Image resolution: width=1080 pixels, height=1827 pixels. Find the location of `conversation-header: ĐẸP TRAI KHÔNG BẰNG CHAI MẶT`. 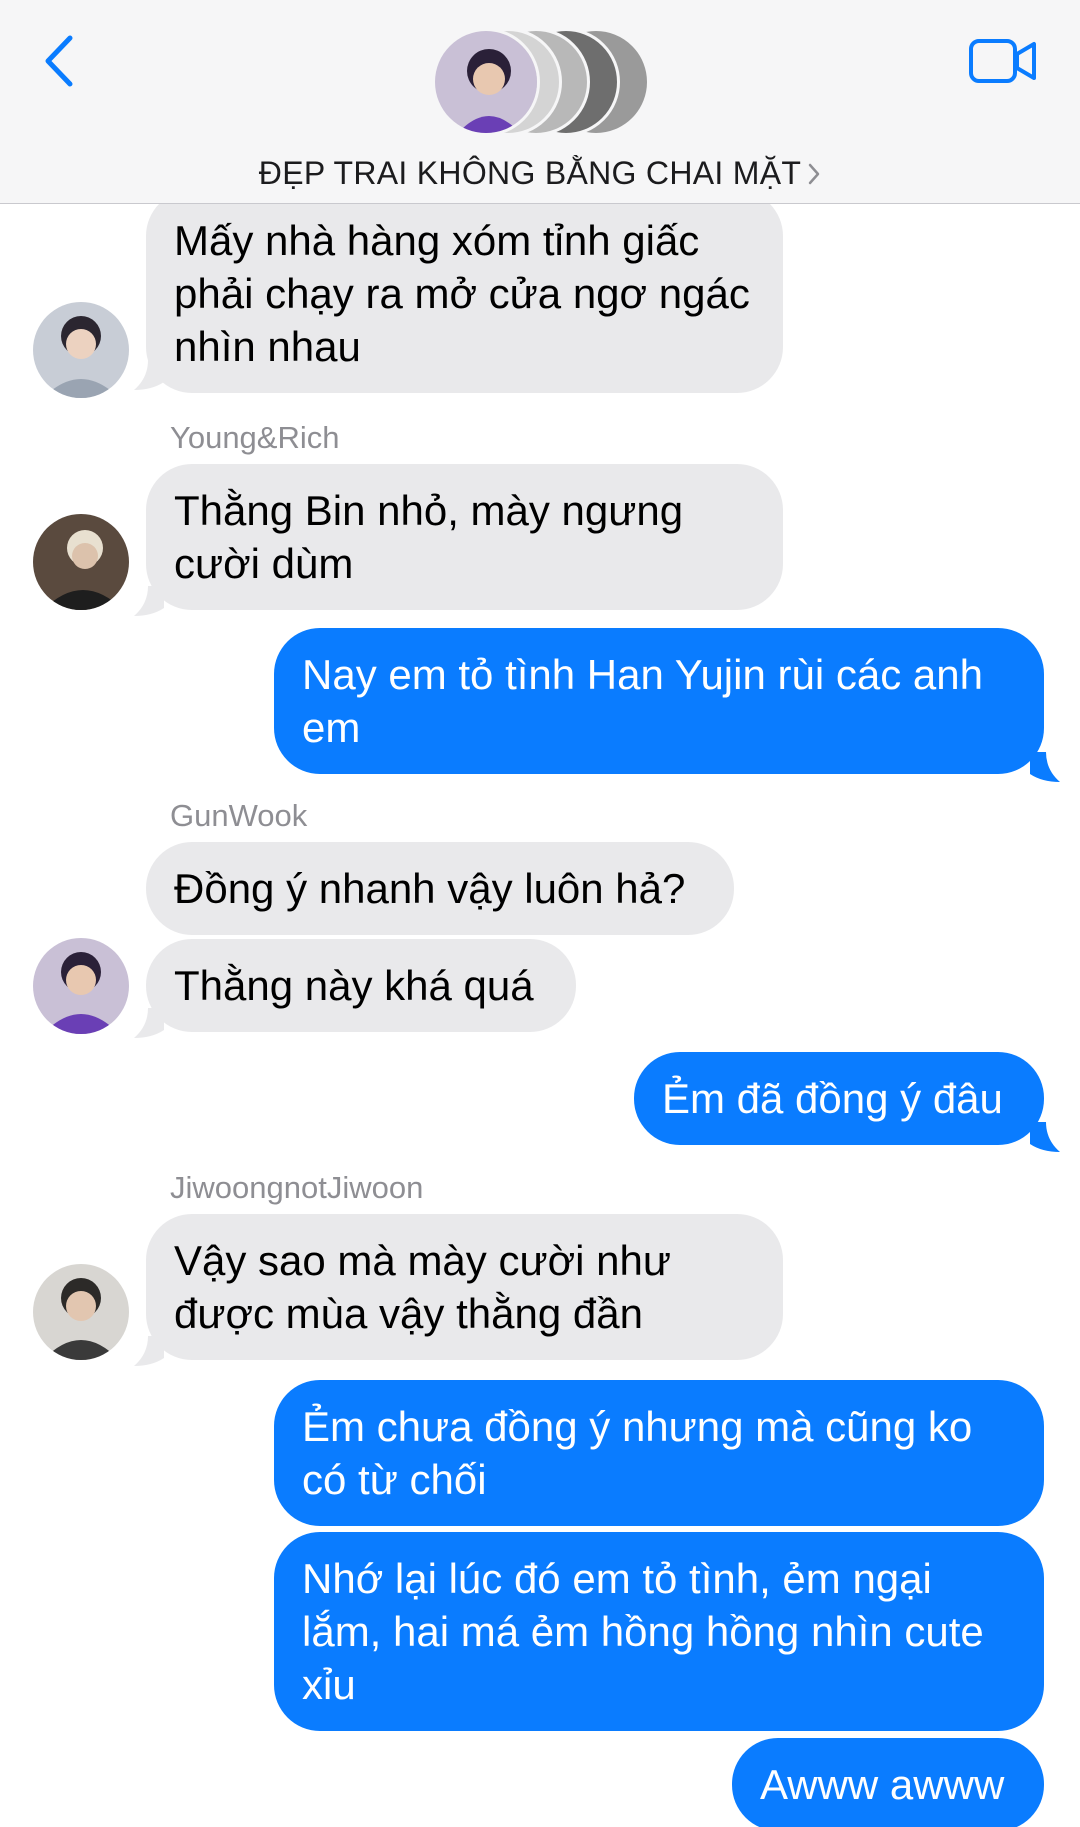

conversation-header: ĐẸP TRAI KHÔNG BẰNG CHAI MẶT is located at coordinates (540, 102).